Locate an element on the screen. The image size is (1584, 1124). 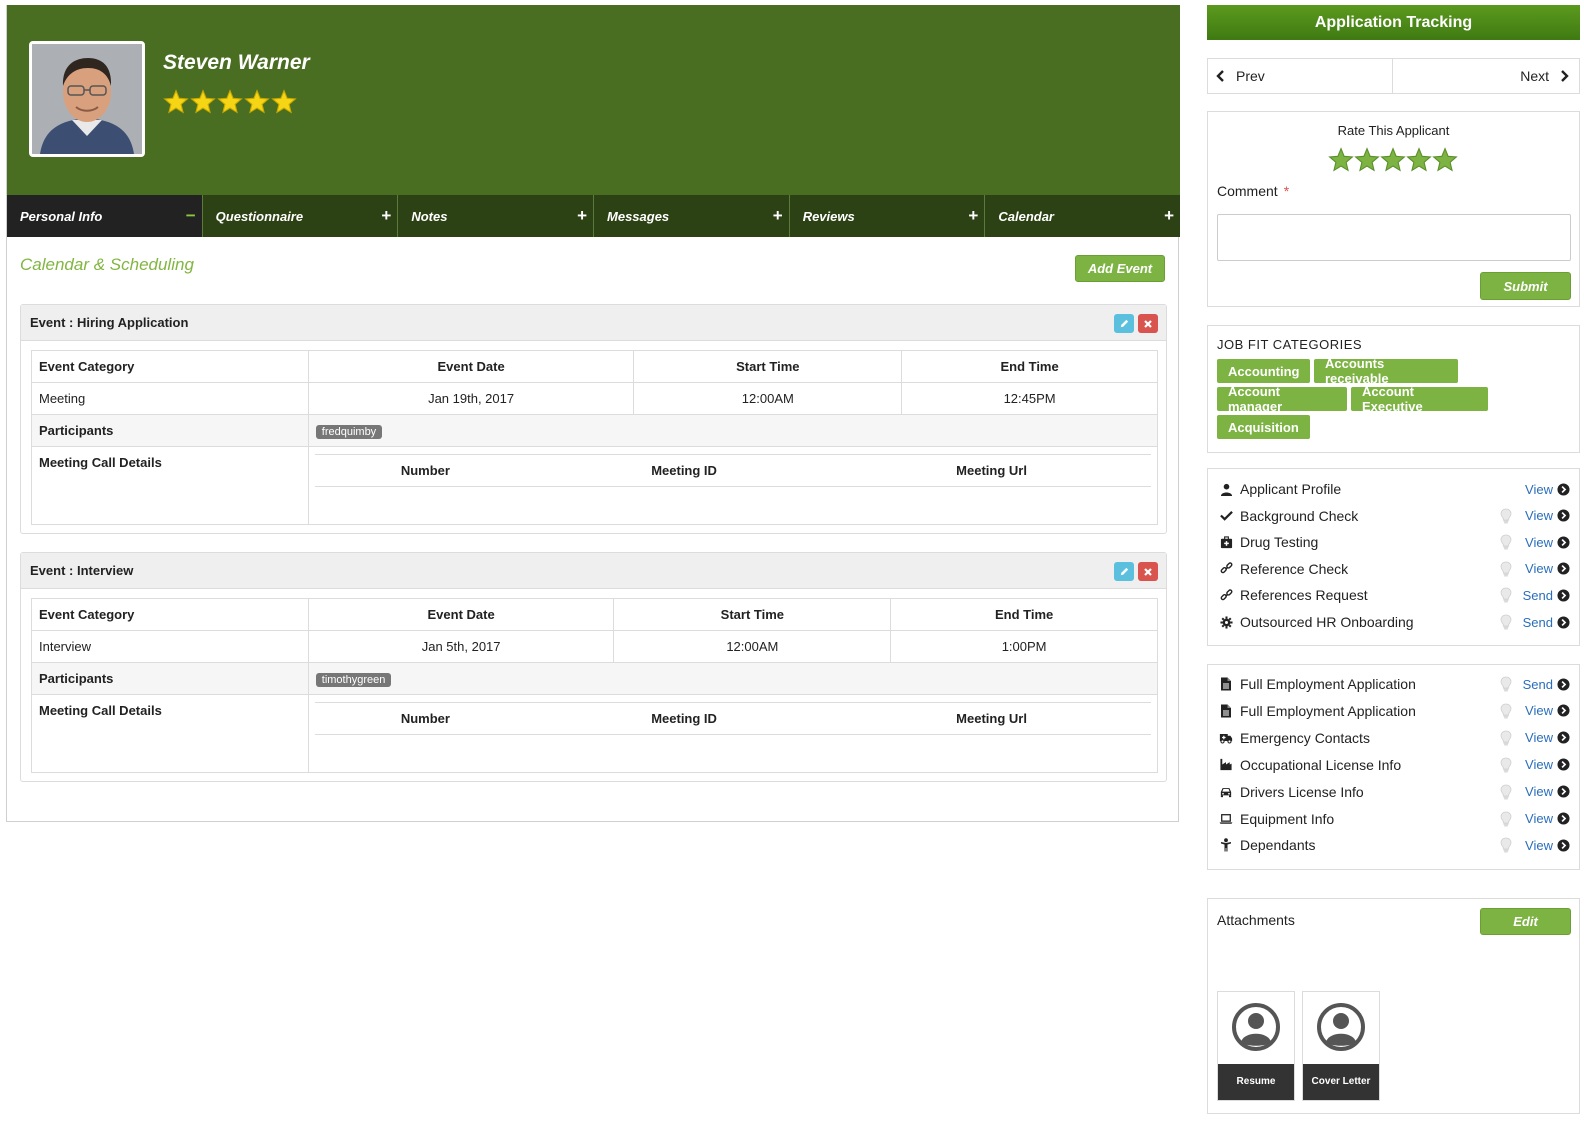
col-header: Event Category is located at coordinates (170, 366).